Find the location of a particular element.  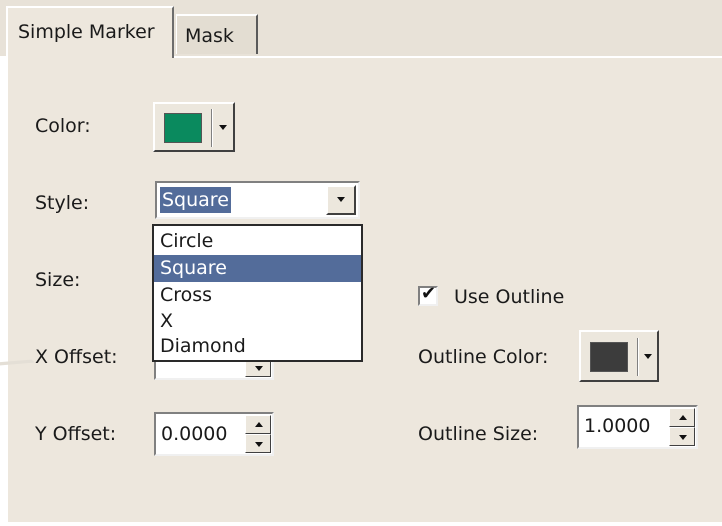

y-offset-value: 0.0000 is located at coordinates (194, 434).